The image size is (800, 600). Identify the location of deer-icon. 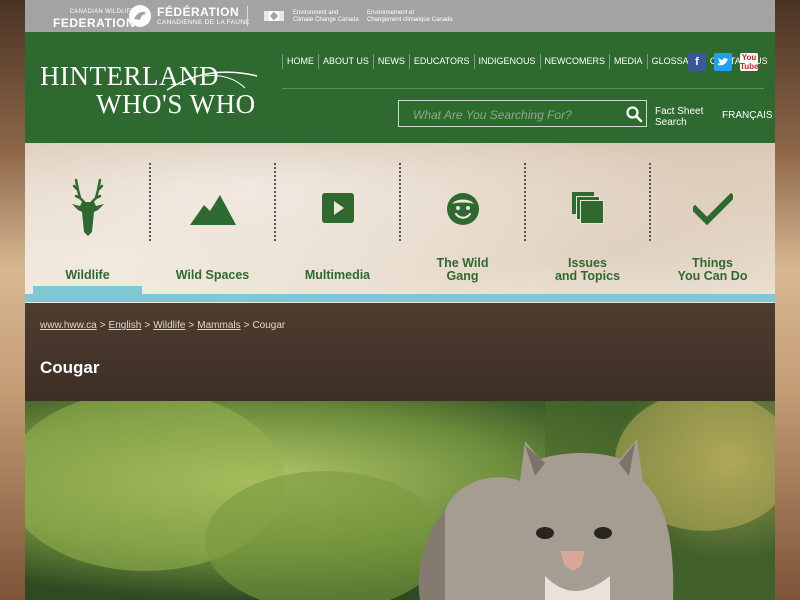
(87, 207).